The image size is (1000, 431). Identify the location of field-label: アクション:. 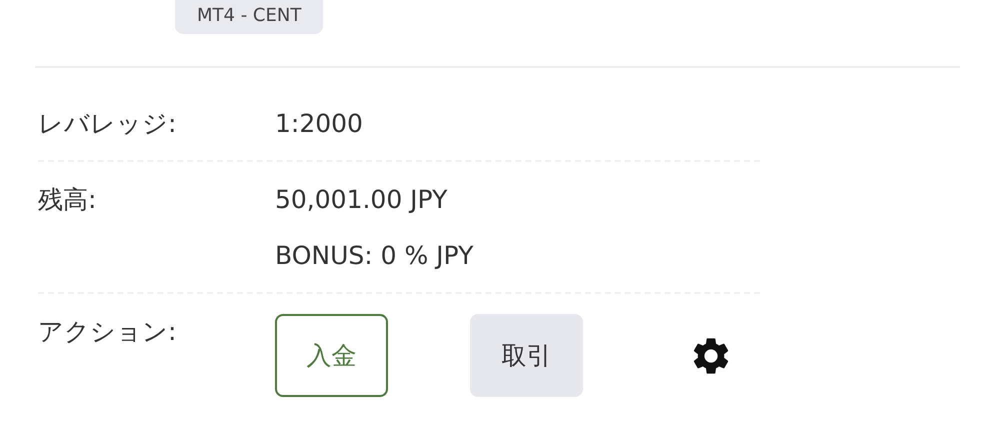
(108, 332).